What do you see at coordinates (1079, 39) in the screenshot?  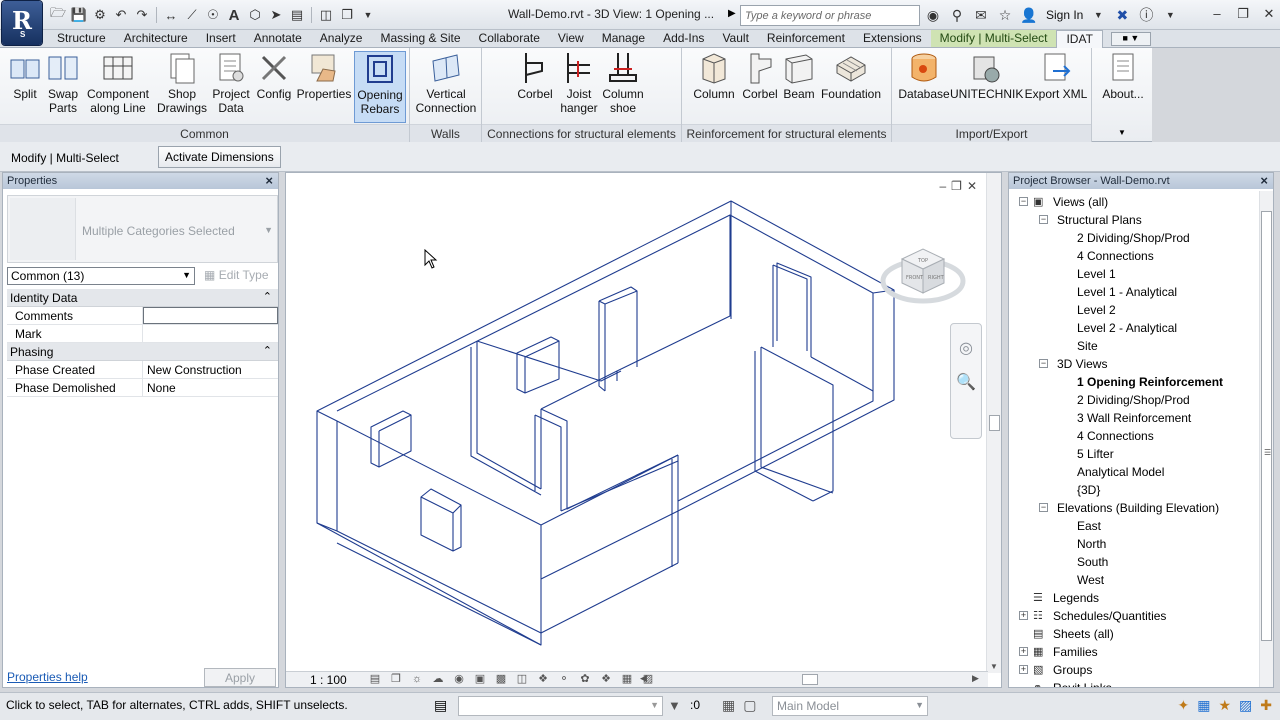 I see `tab-idat: IDAT` at bounding box center [1079, 39].